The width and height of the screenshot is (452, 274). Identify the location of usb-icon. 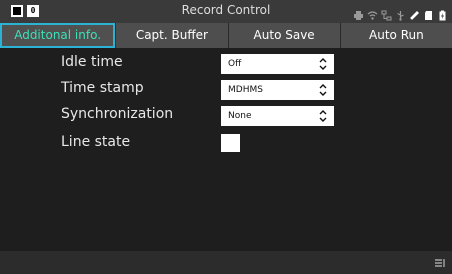
(400, 13).